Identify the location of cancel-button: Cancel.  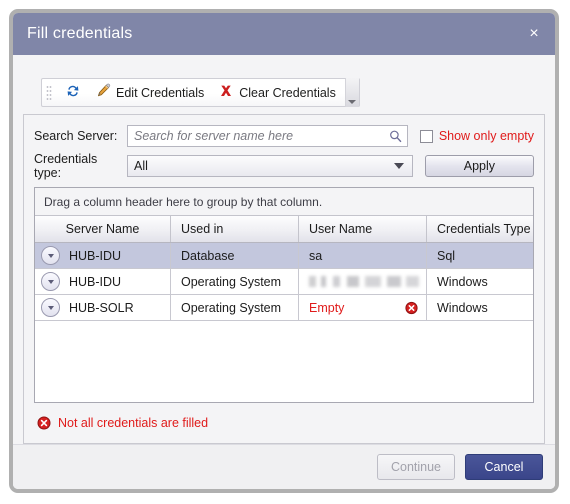
(504, 467).